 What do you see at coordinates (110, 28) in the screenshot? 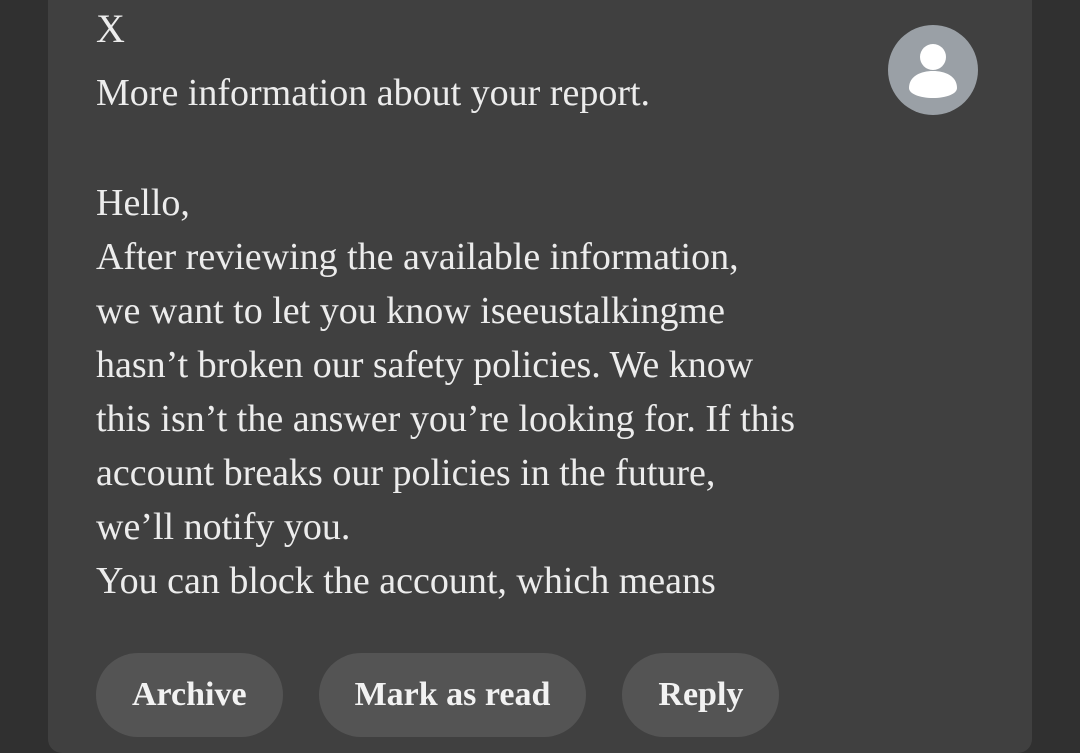
I see `sender-name: X` at bounding box center [110, 28].